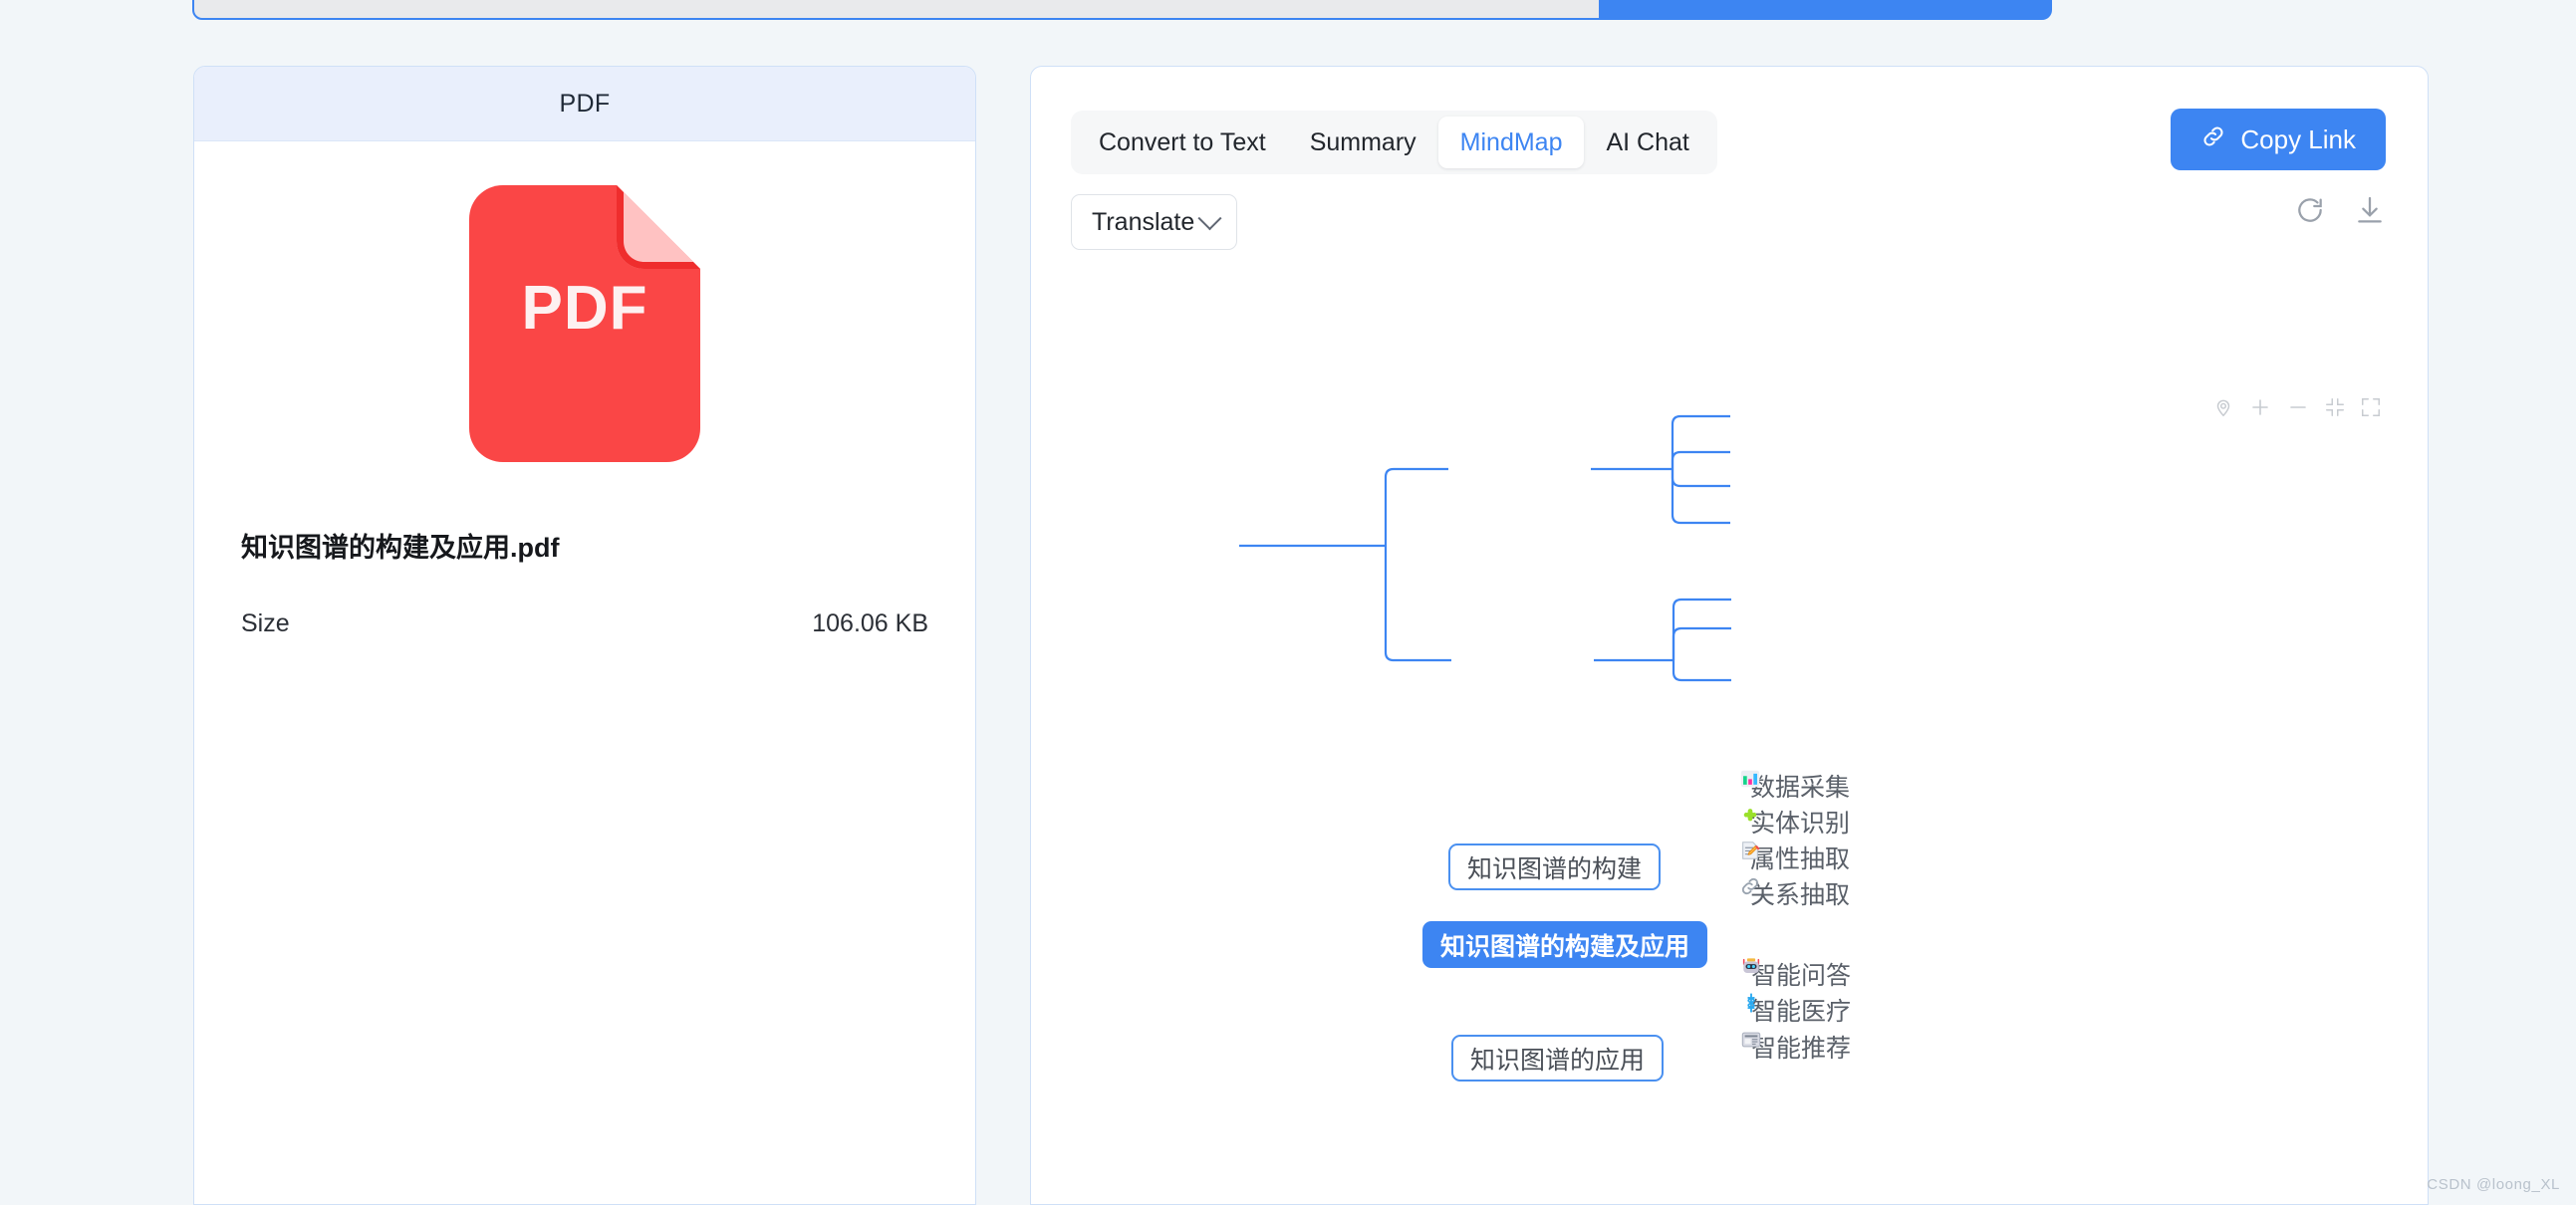 The height and width of the screenshot is (1205, 2576). What do you see at coordinates (1801, 976) in the screenshot?
I see `mindmap-leaf-label: 智能问答` at bounding box center [1801, 976].